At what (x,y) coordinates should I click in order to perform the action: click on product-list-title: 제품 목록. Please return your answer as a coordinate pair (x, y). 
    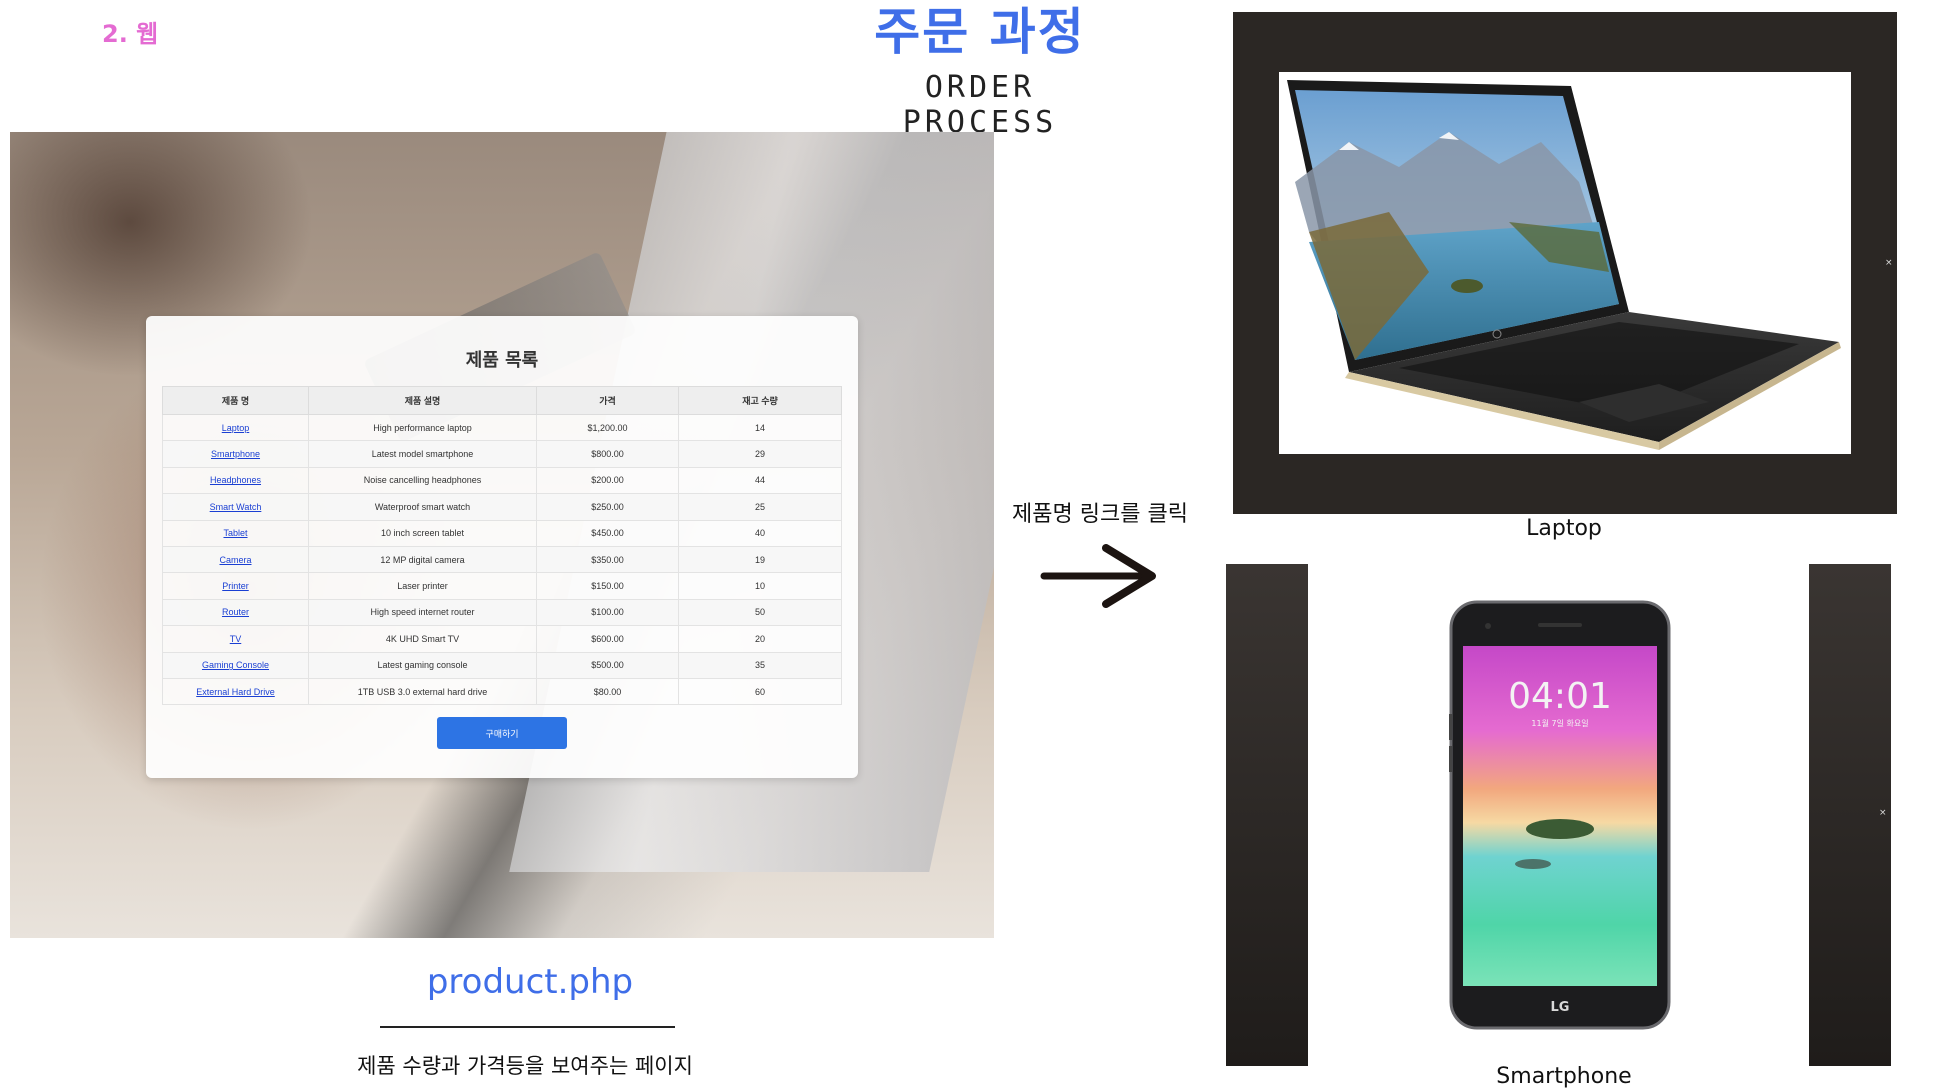
    Looking at the image, I should click on (502, 360).